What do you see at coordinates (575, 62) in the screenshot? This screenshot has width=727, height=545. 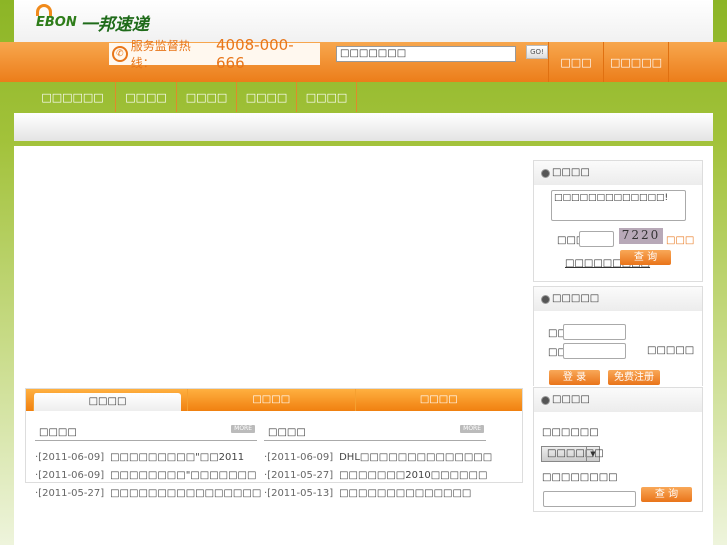 I see `top-link-1: □□□` at bounding box center [575, 62].